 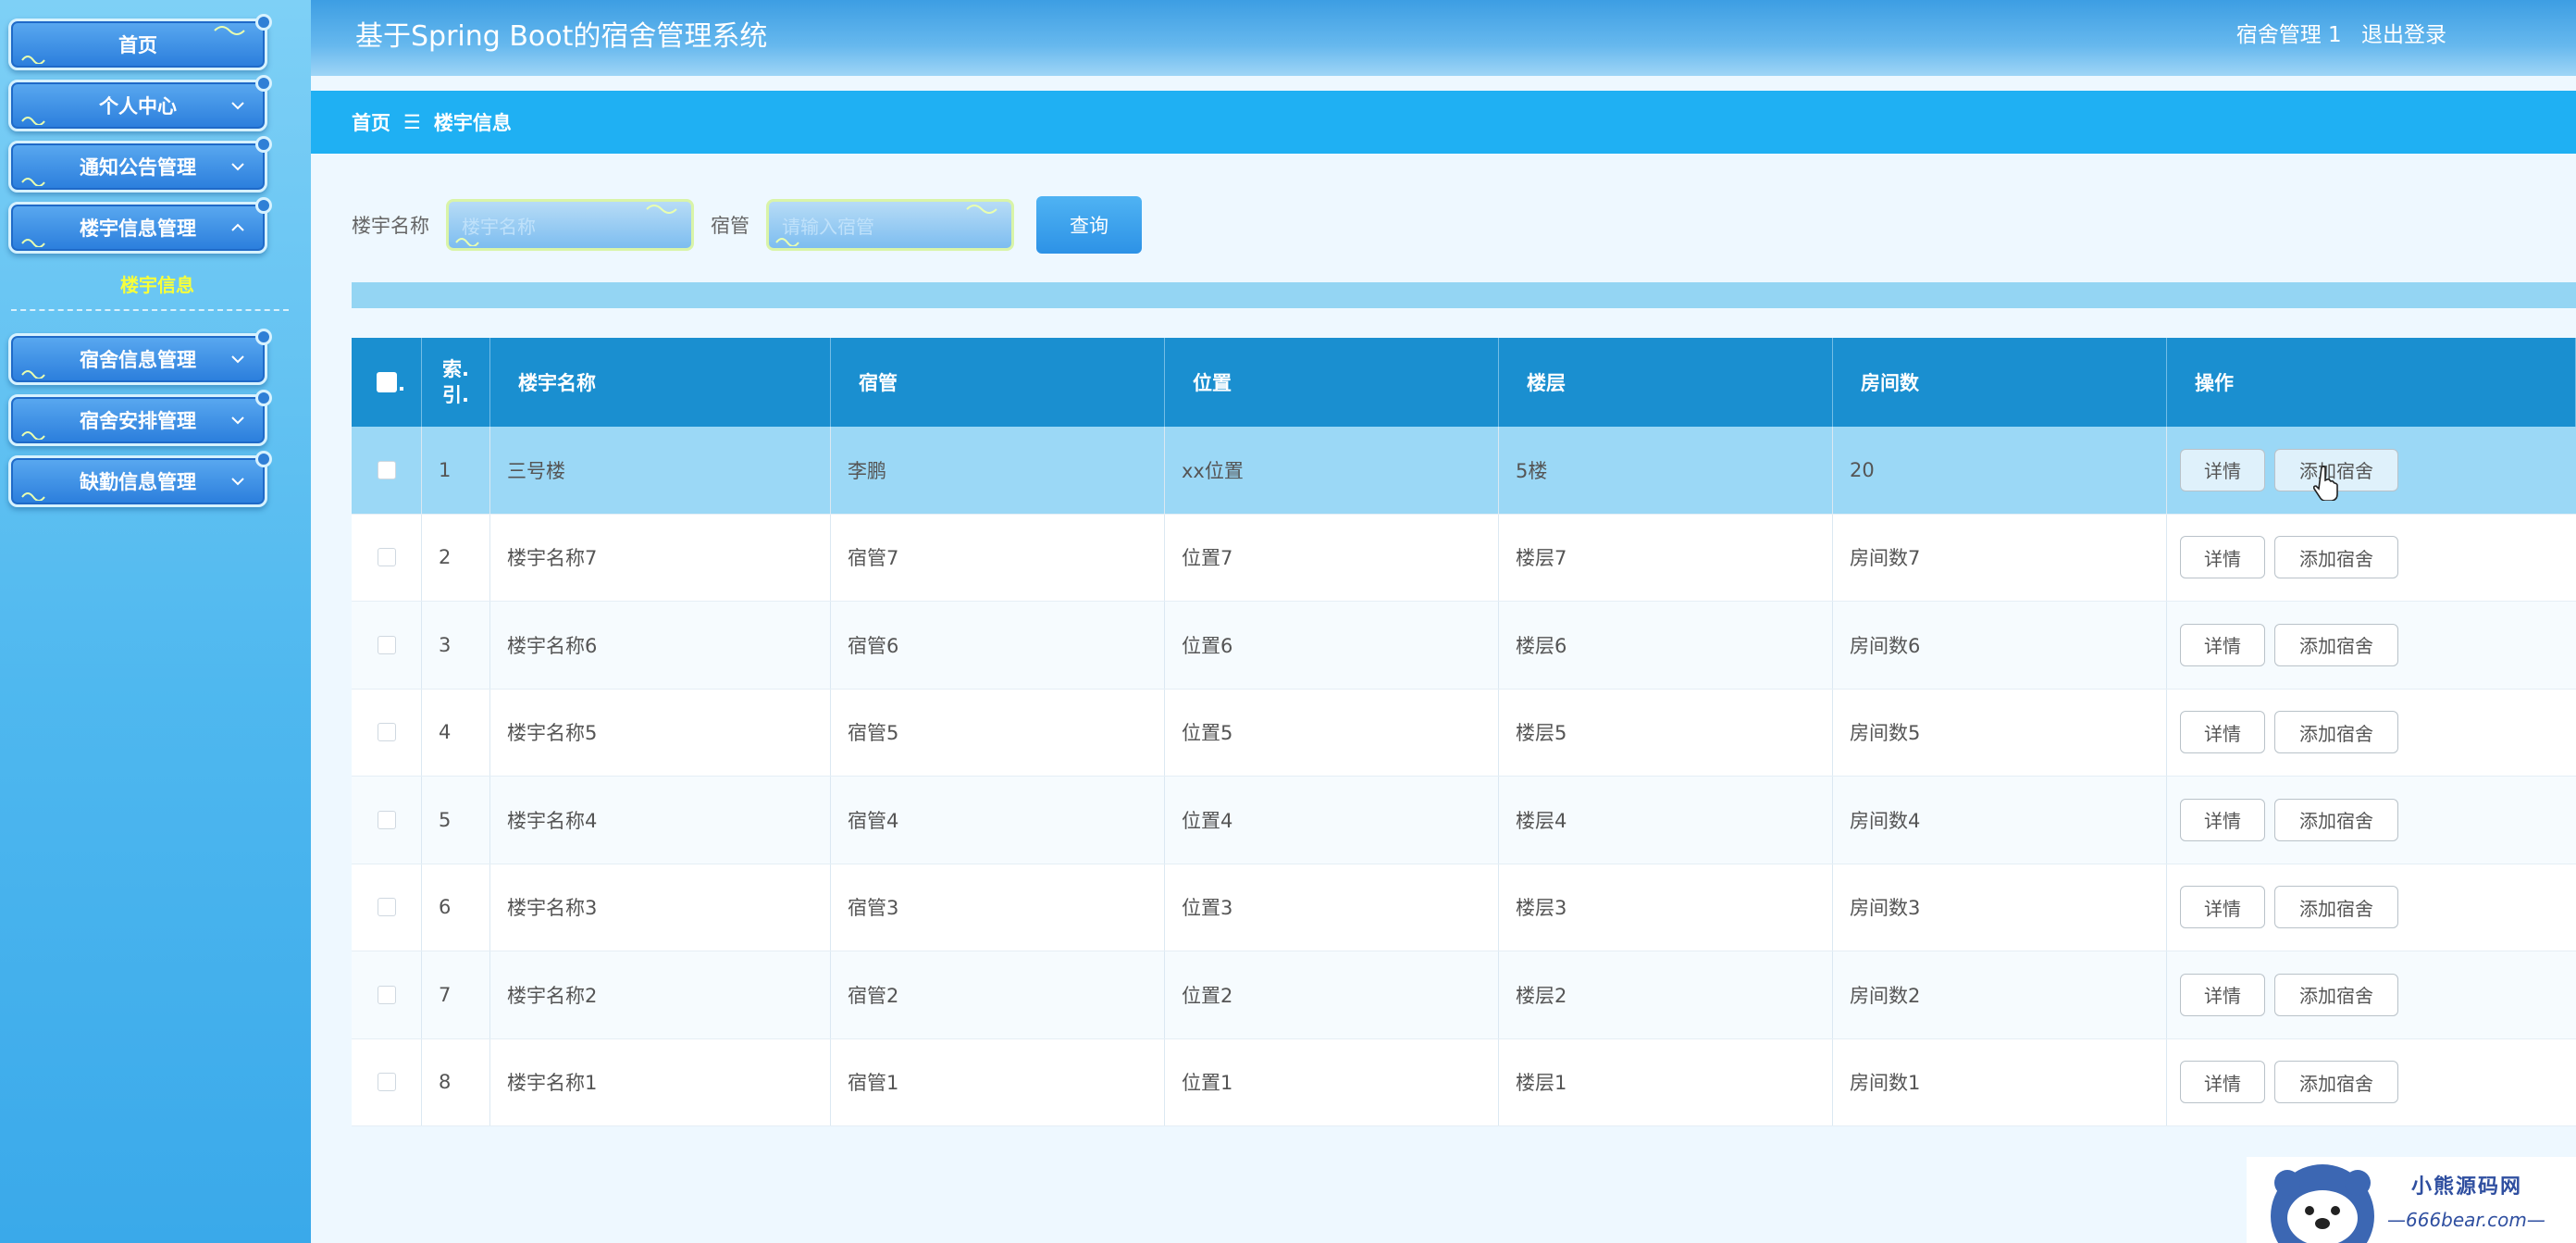 What do you see at coordinates (456, 470) in the screenshot?
I see `cell-index: 1` at bounding box center [456, 470].